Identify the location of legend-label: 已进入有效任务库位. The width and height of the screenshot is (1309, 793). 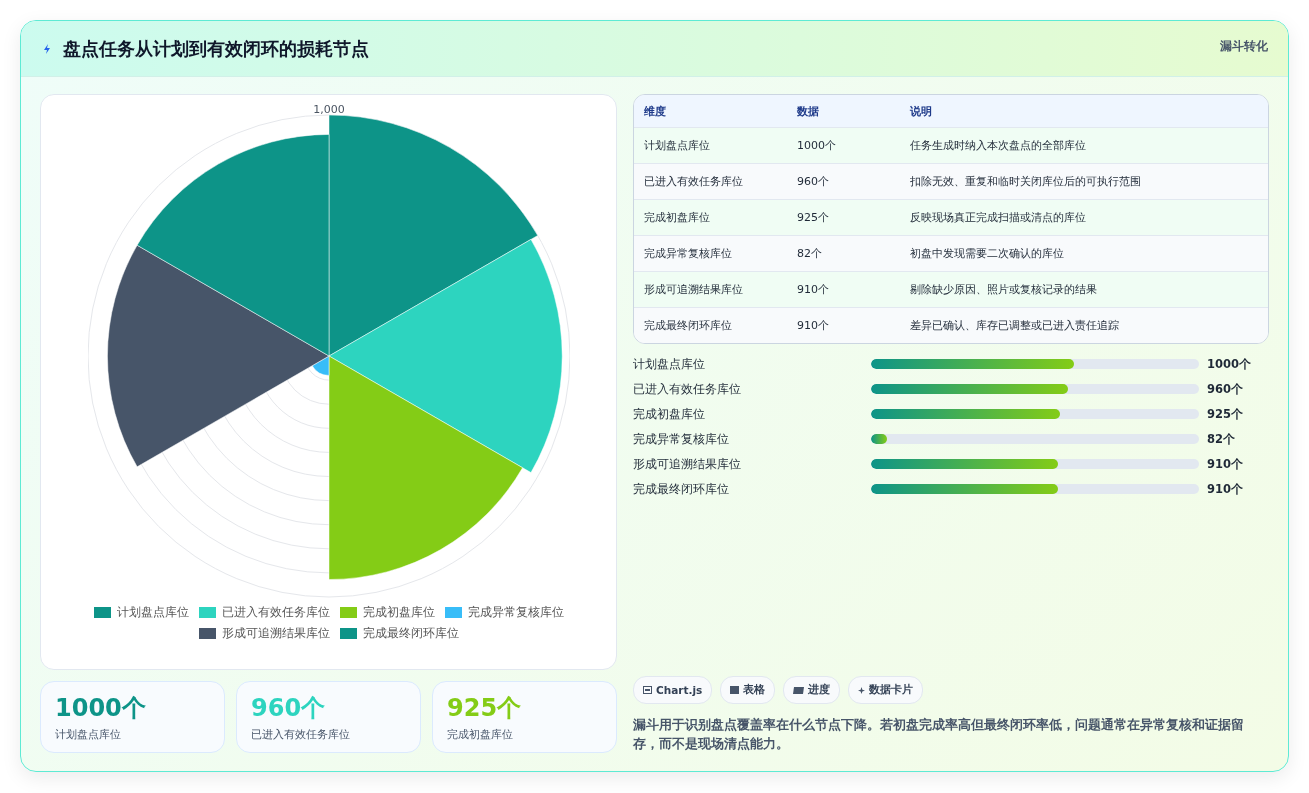
(275, 612).